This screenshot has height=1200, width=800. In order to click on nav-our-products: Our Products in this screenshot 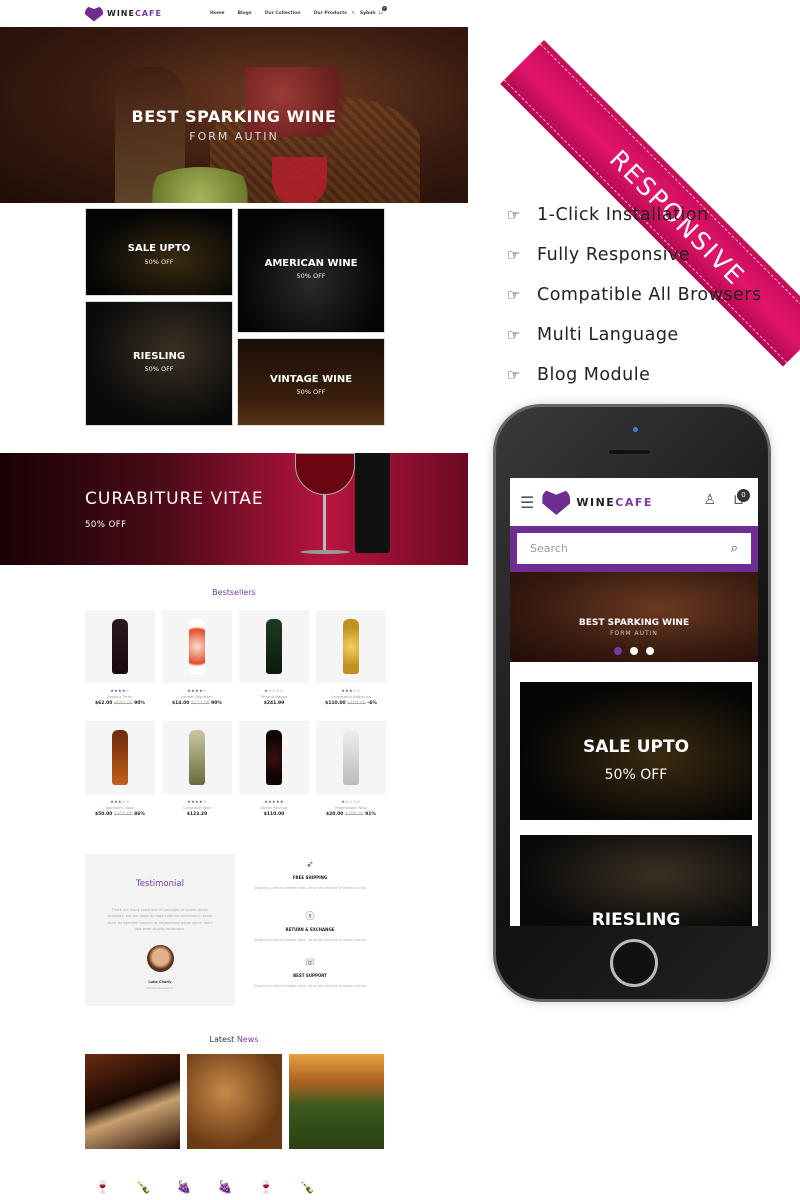, I will do `click(330, 13)`.